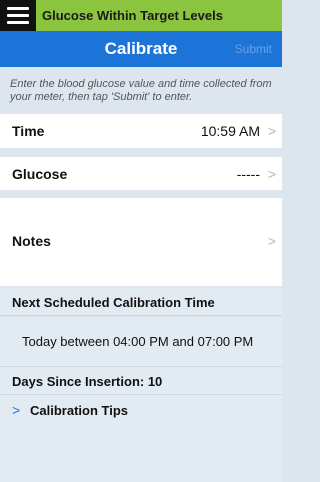 Image resolution: width=320 pixels, height=482 pixels. What do you see at coordinates (141, 131) in the screenshot?
I see `time-row: Time 10:59 AM >` at bounding box center [141, 131].